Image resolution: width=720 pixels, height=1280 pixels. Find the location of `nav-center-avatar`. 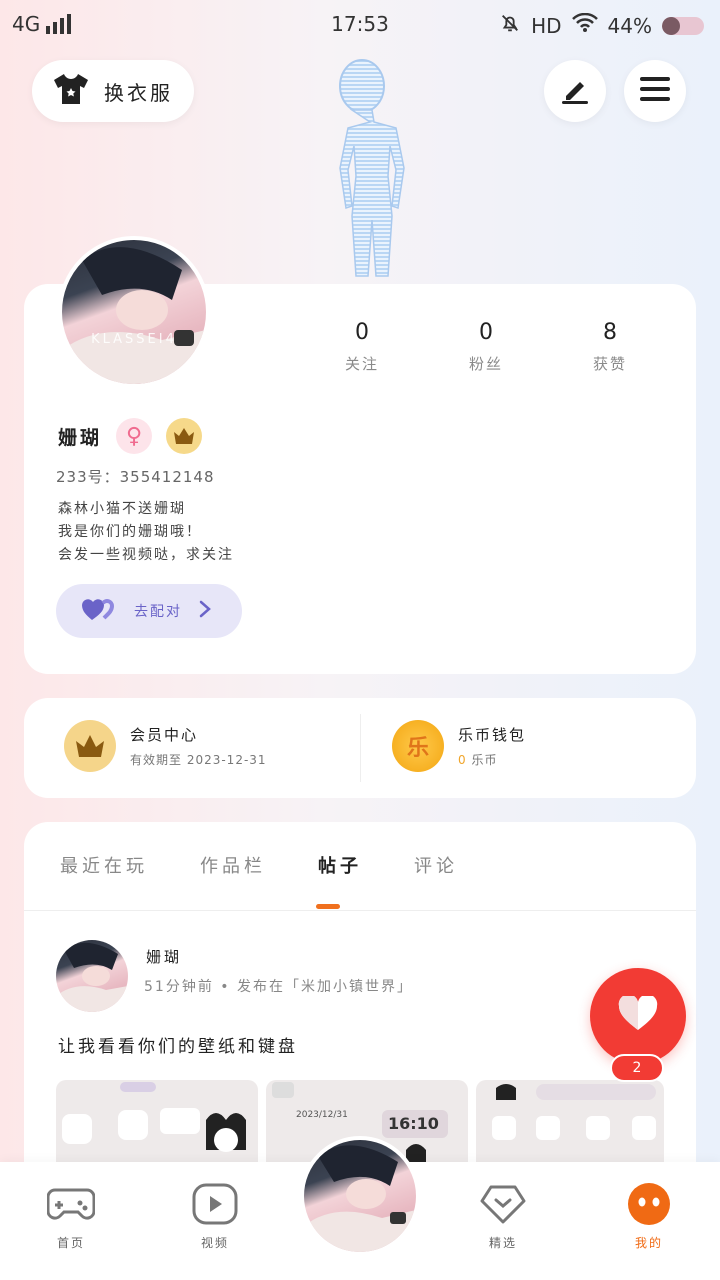

nav-center-avatar is located at coordinates (360, 1196).